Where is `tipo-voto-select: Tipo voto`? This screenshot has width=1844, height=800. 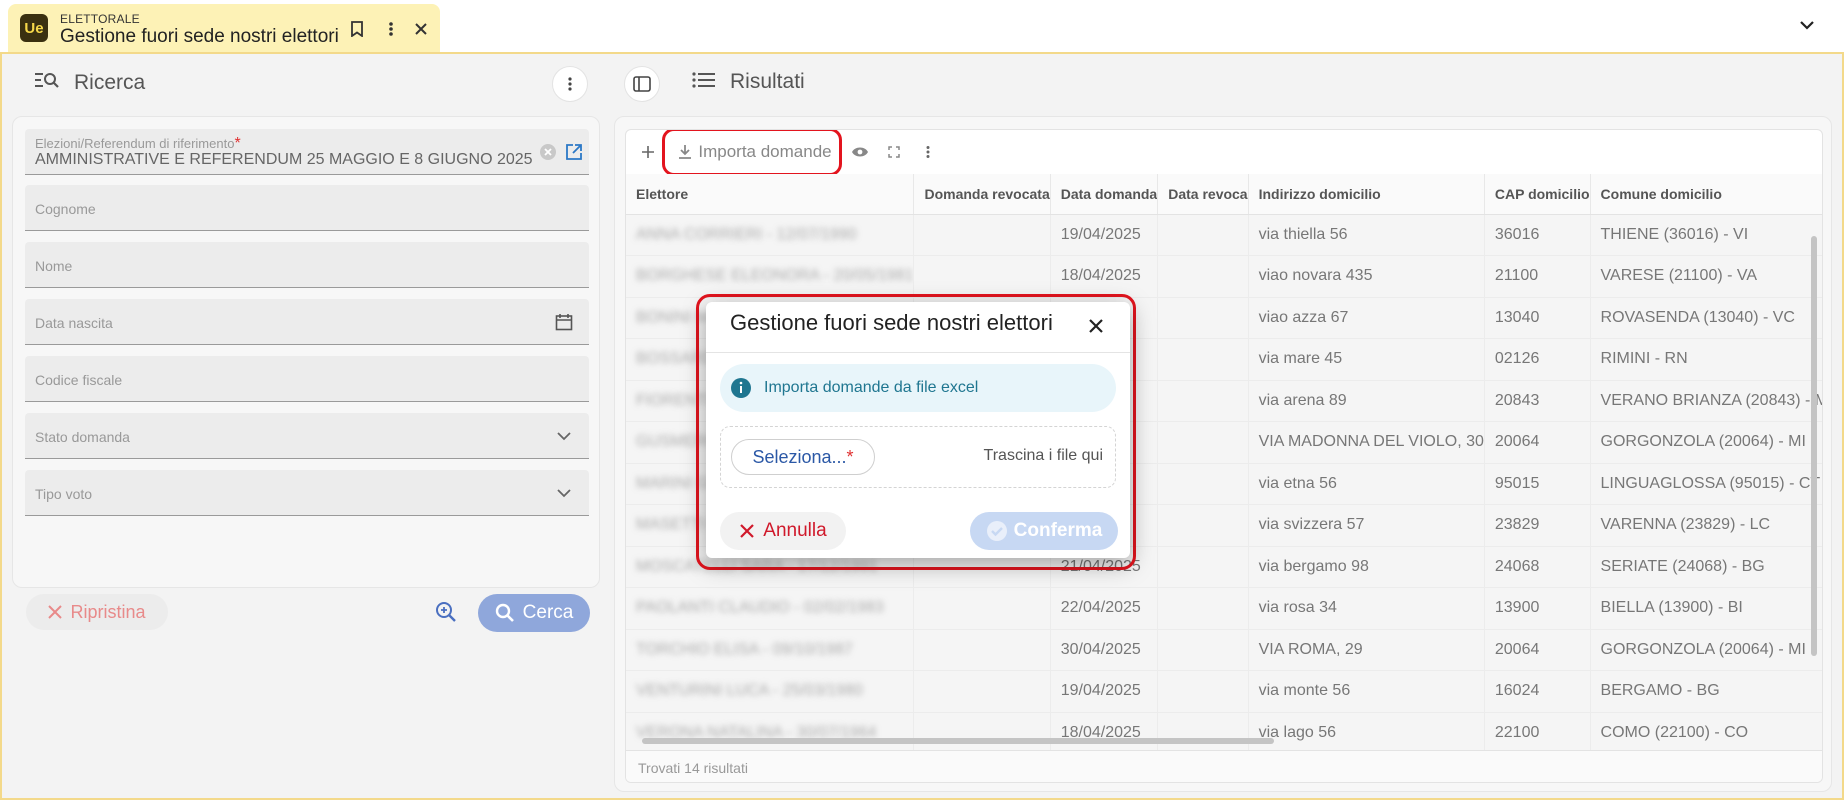 tipo-voto-select: Tipo voto is located at coordinates (307, 493).